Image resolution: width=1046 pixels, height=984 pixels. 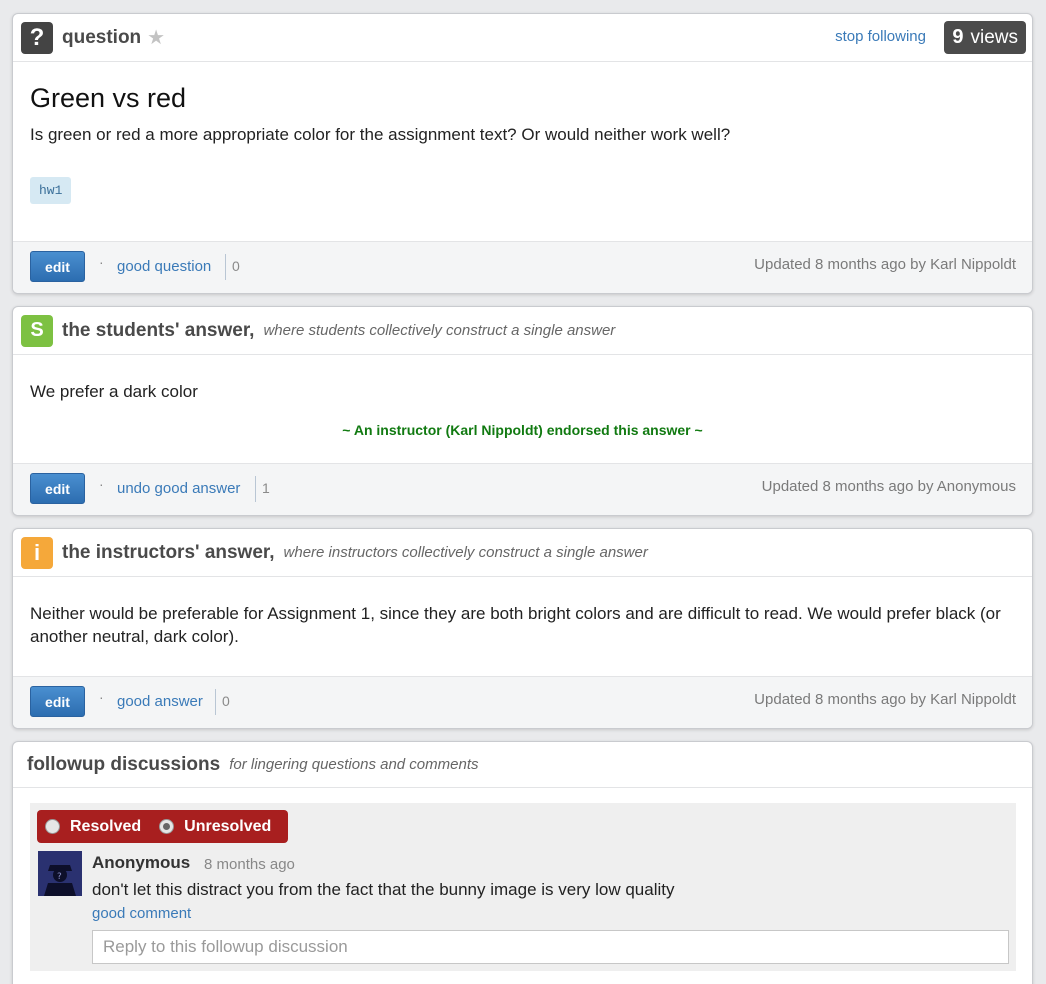 I want to click on anonymous-avatar-icon: ?, so click(x=60, y=873).